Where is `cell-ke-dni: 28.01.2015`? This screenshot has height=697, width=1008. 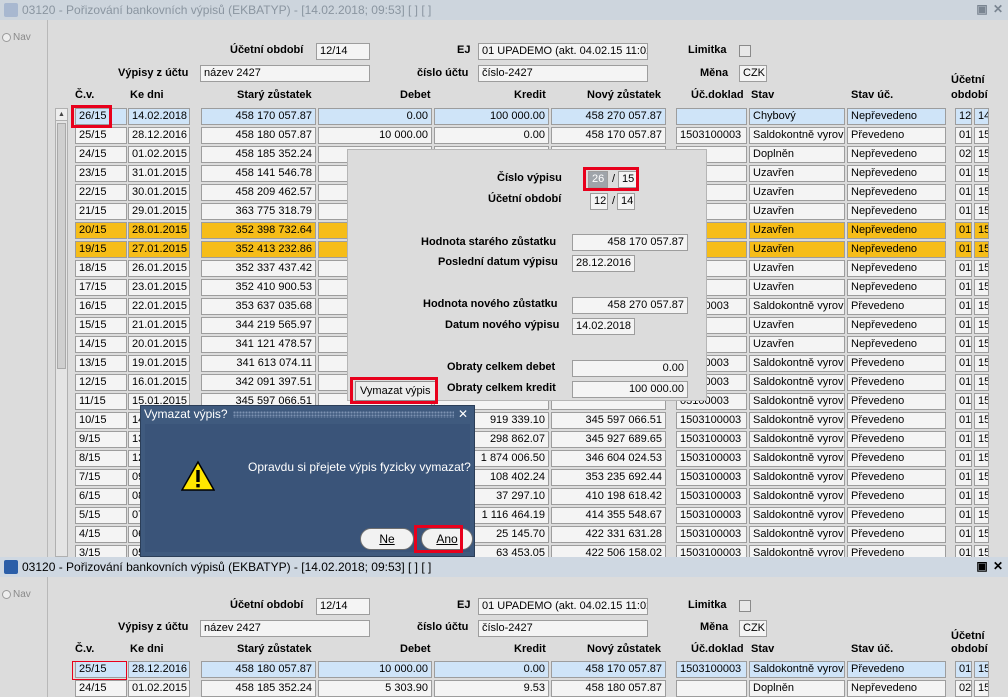 cell-ke-dni: 28.01.2015 is located at coordinates (159, 230).